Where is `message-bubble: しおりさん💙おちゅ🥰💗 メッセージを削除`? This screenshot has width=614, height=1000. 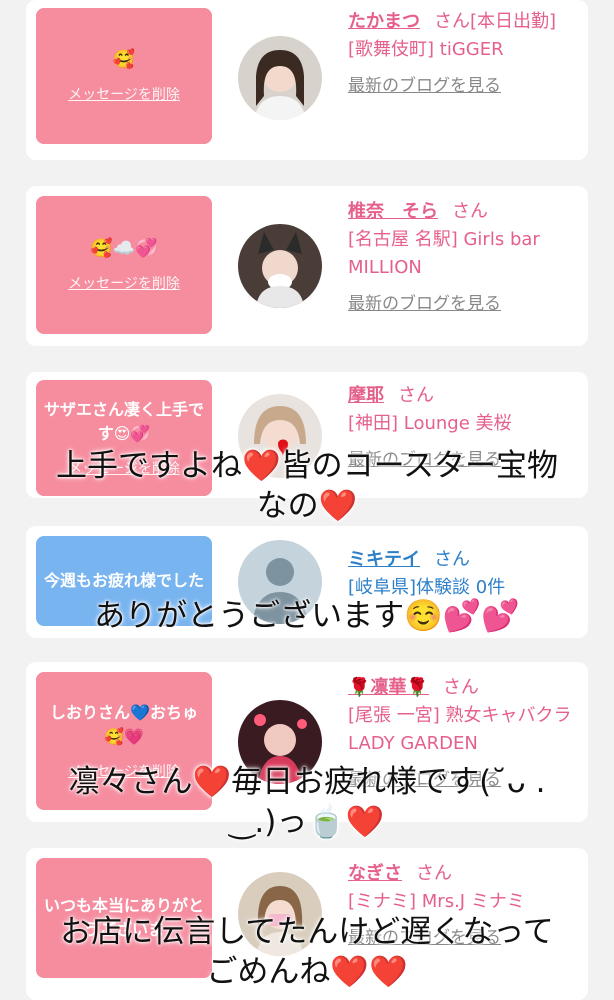 message-bubble: しおりさん💙おちゅ🥰💗 メッセージを削除 is located at coordinates (124, 741).